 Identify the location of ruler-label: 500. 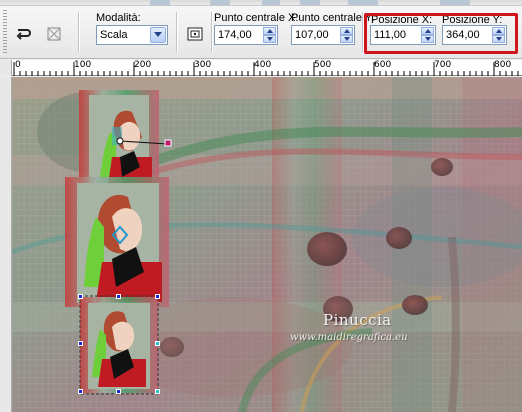
(323, 65).